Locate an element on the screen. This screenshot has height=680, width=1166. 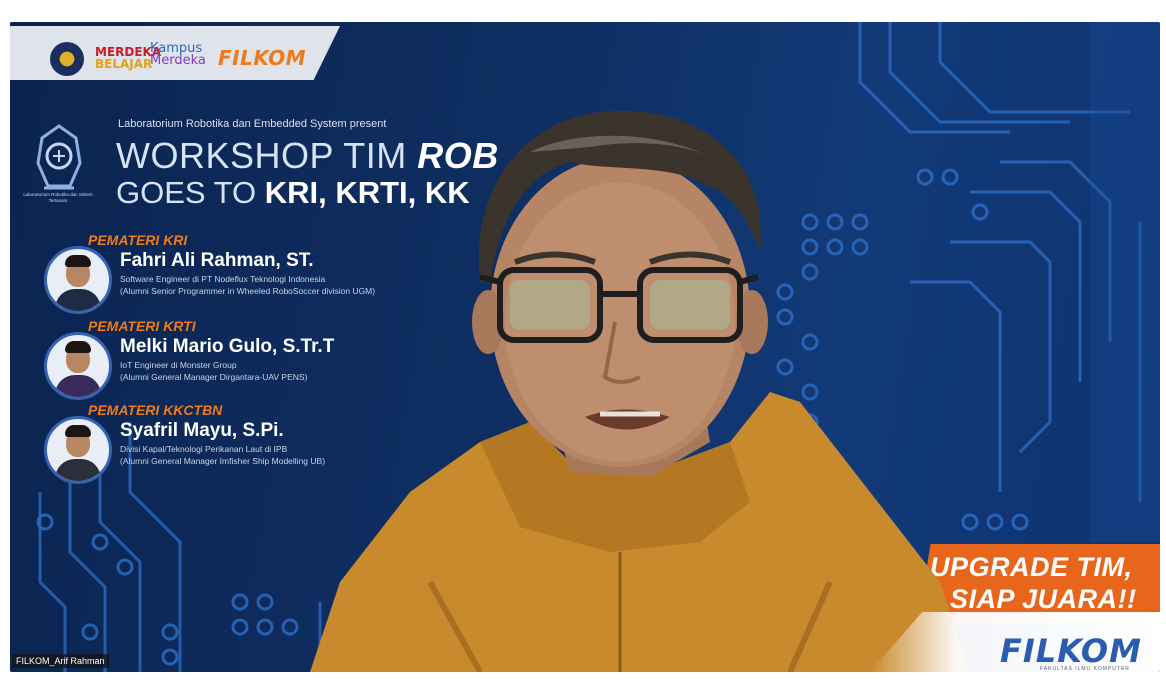
filkom-corner-logo: FILKOM is located at coordinates (1071, 651).